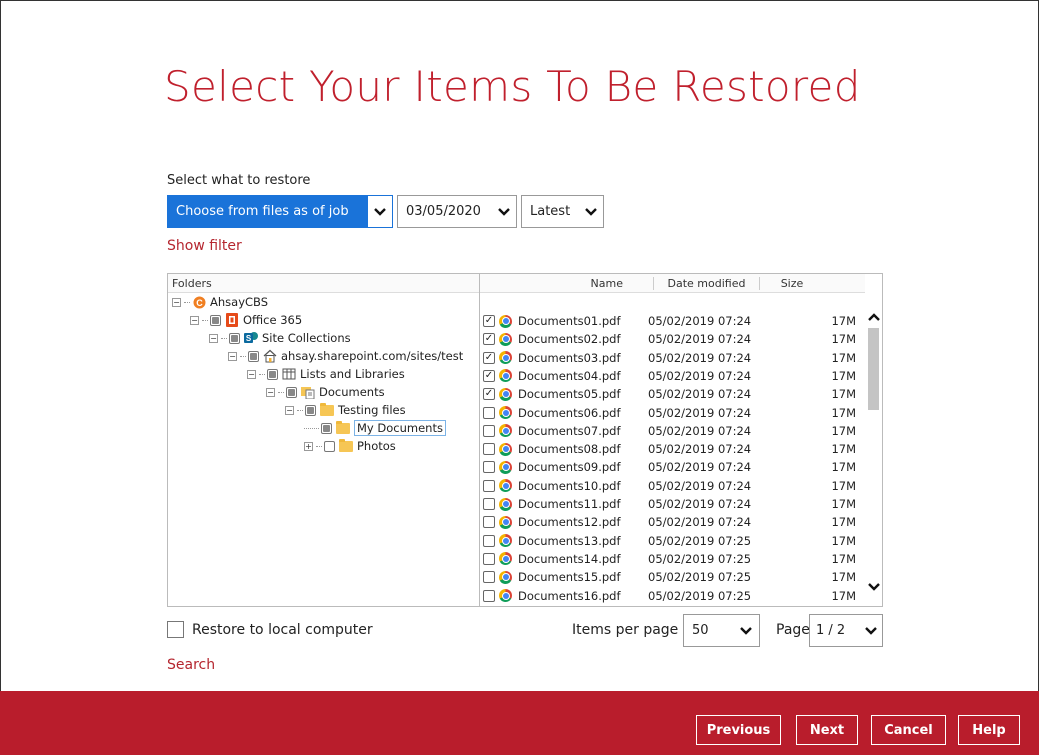  Describe the element at coordinates (827, 730) in the screenshot. I see `next-button: Next` at that location.